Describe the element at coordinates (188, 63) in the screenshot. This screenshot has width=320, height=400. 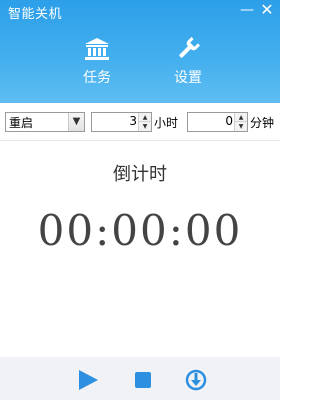
I see `nav-settings: 设置` at that location.